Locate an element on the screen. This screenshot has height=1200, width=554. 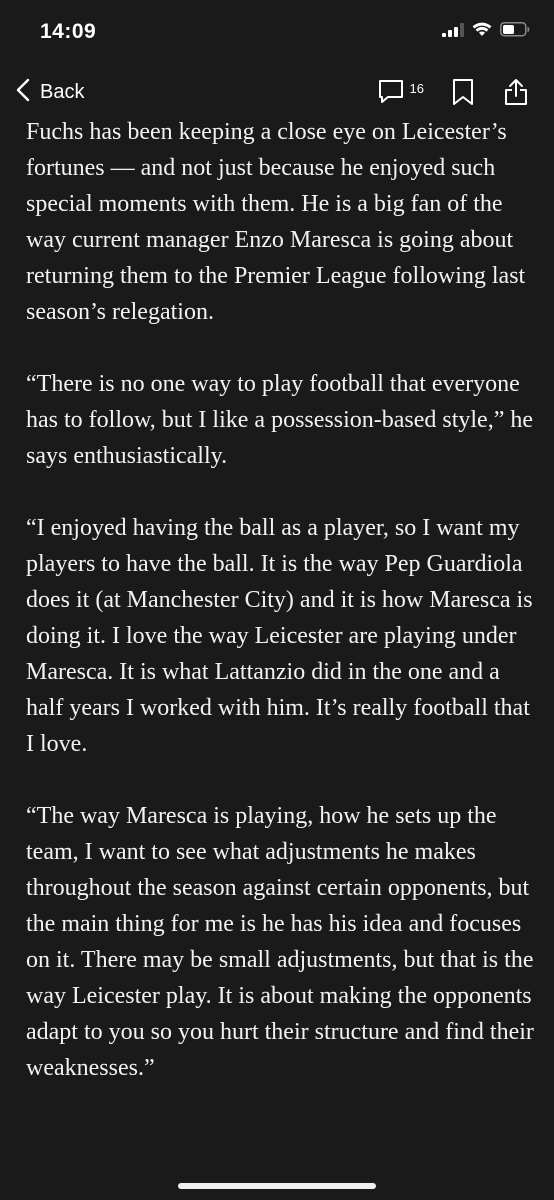
back-button: Back is located at coordinates (50, 92).